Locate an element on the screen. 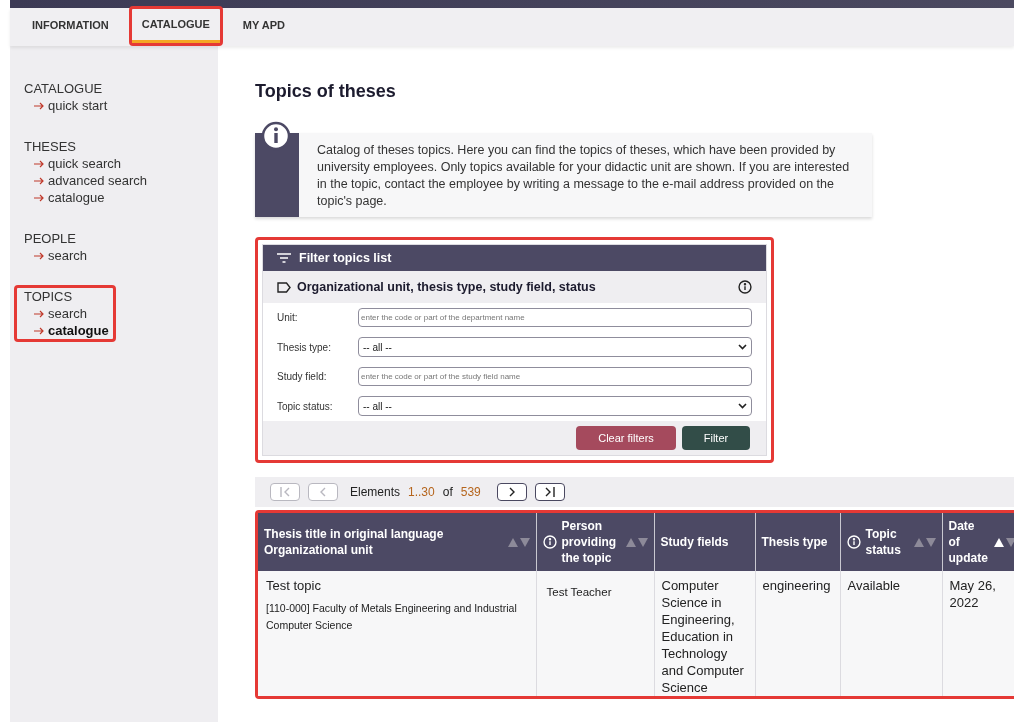  table-cell: Available is located at coordinates (891, 633).